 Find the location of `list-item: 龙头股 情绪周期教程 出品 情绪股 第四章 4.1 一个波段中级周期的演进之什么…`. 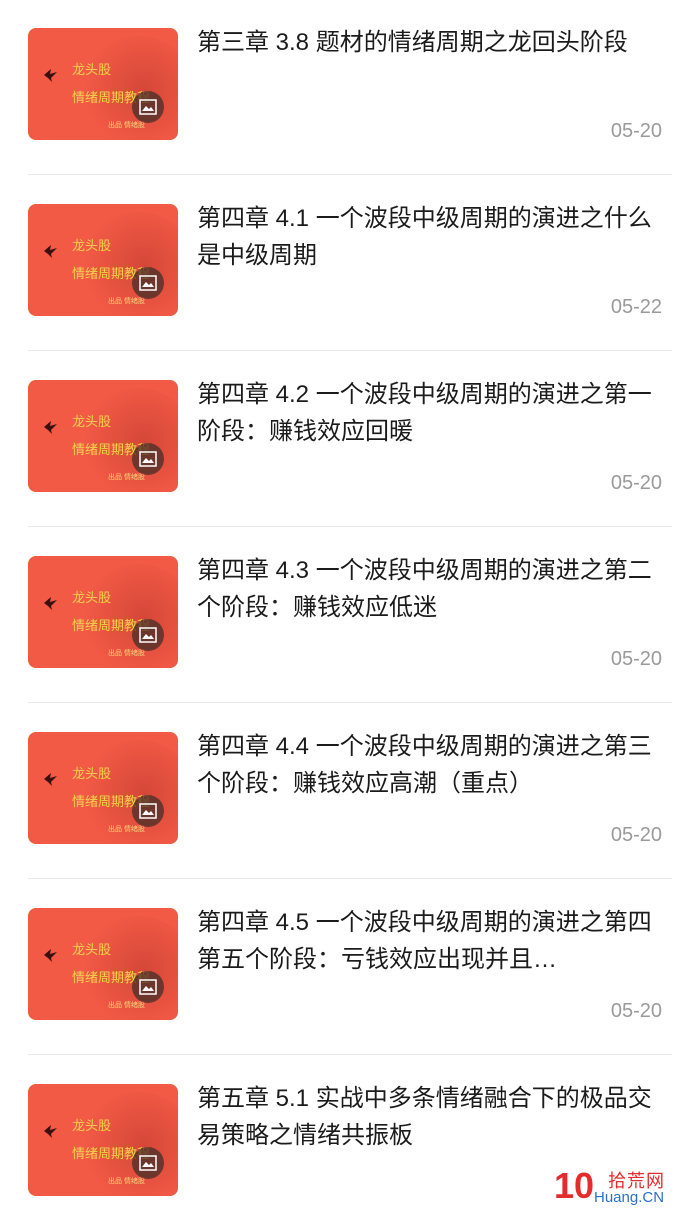

list-item: 龙头股 情绪周期教程 出品 情绪股 第四章 4.1 一个波段中级周期的演进之什么… is located at coordinates (350, 263).